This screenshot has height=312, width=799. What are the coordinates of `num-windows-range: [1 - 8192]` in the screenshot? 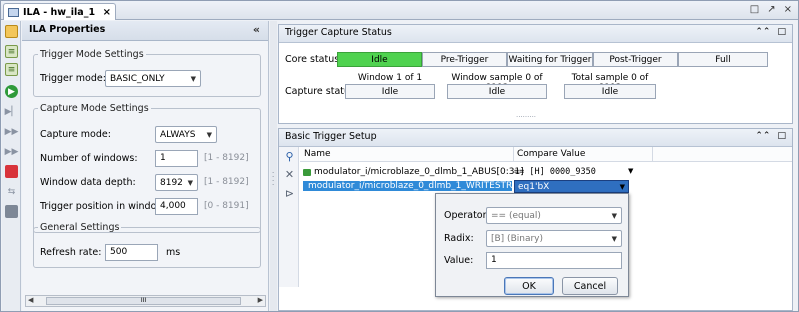 It's located at (226, 158).